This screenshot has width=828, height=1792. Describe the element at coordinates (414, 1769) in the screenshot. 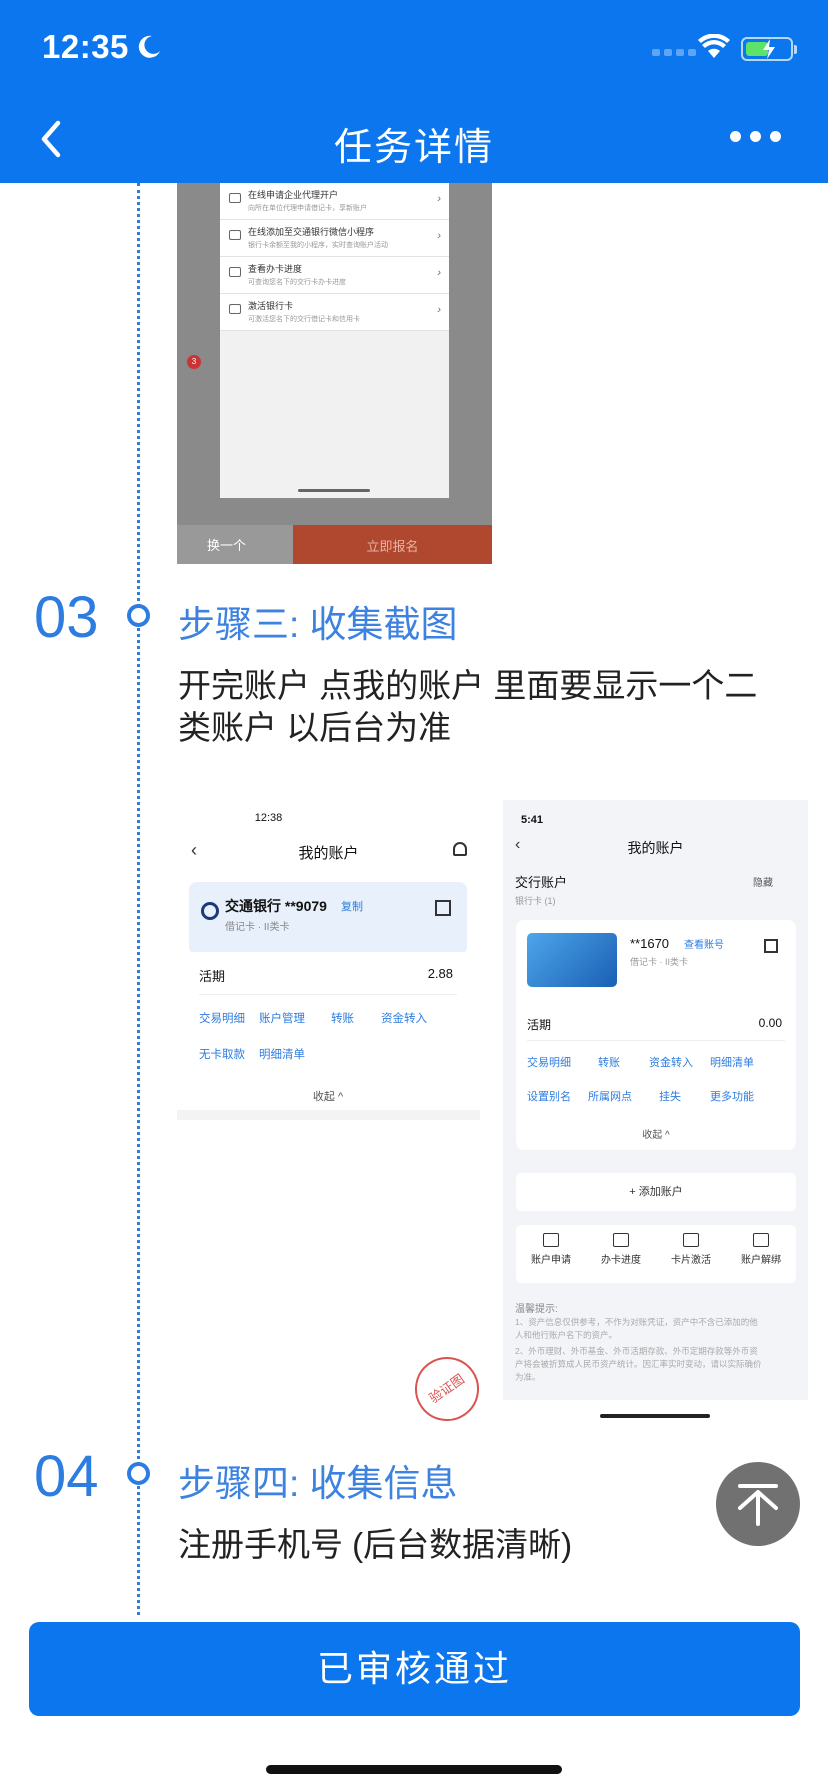

I see `home-indicator` at that location.